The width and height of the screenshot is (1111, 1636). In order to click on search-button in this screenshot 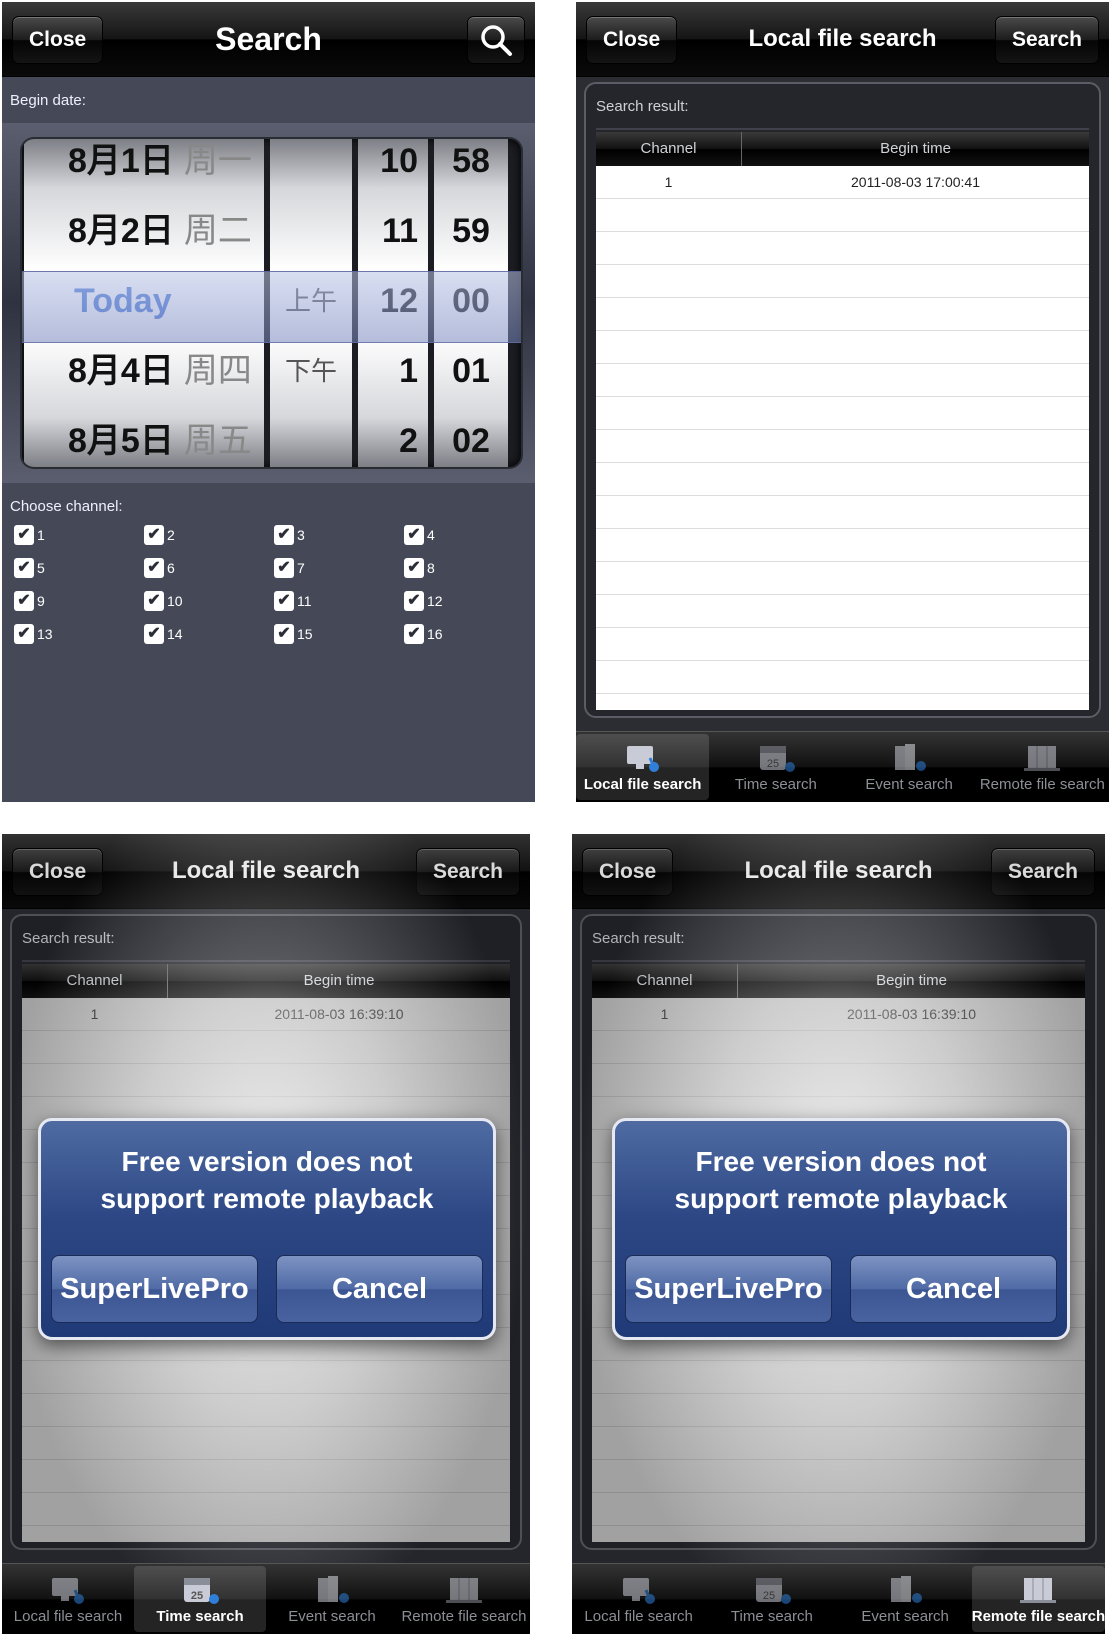, I will do `click(496, 40)`.